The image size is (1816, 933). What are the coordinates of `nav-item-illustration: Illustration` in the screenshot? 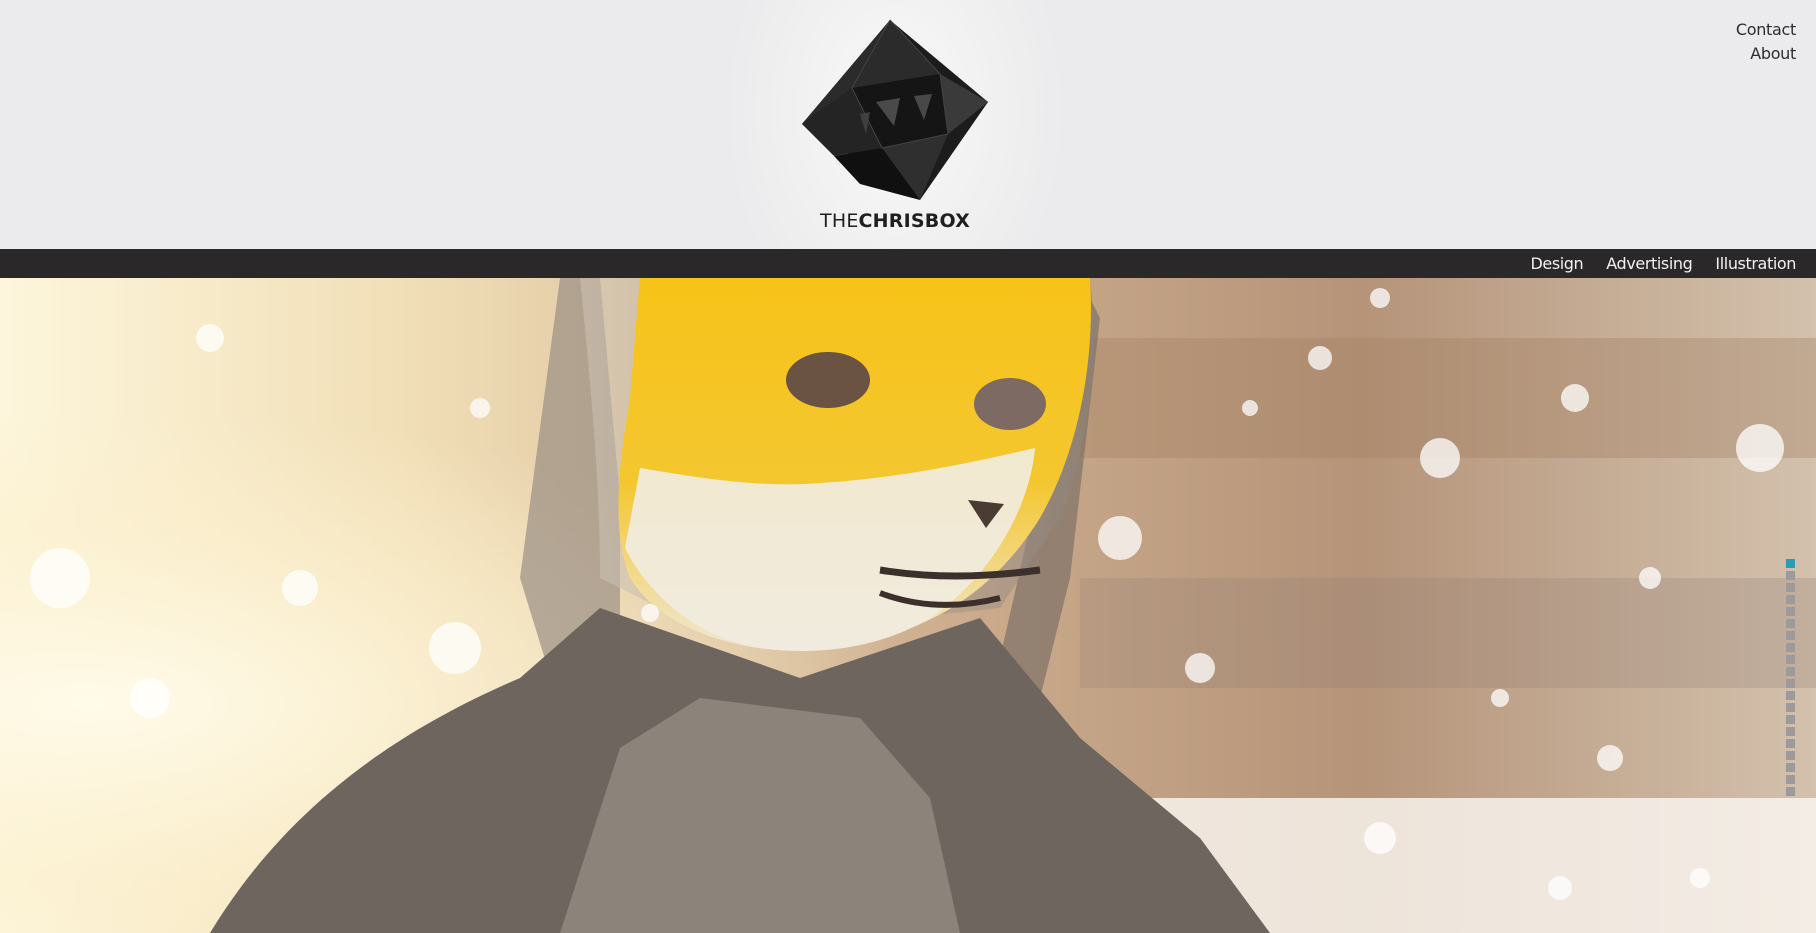 It's located at (1755, 263).